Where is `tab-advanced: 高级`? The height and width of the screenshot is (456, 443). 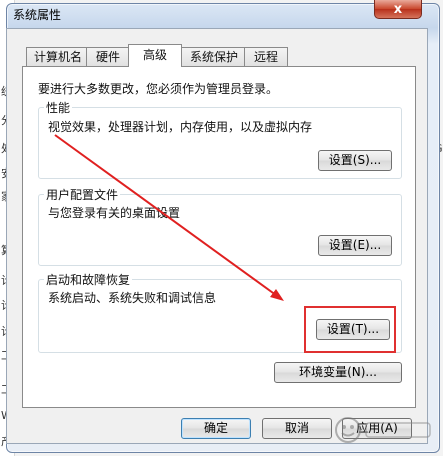
tab-advanced: 高级 is located at coordinates (155, 55).